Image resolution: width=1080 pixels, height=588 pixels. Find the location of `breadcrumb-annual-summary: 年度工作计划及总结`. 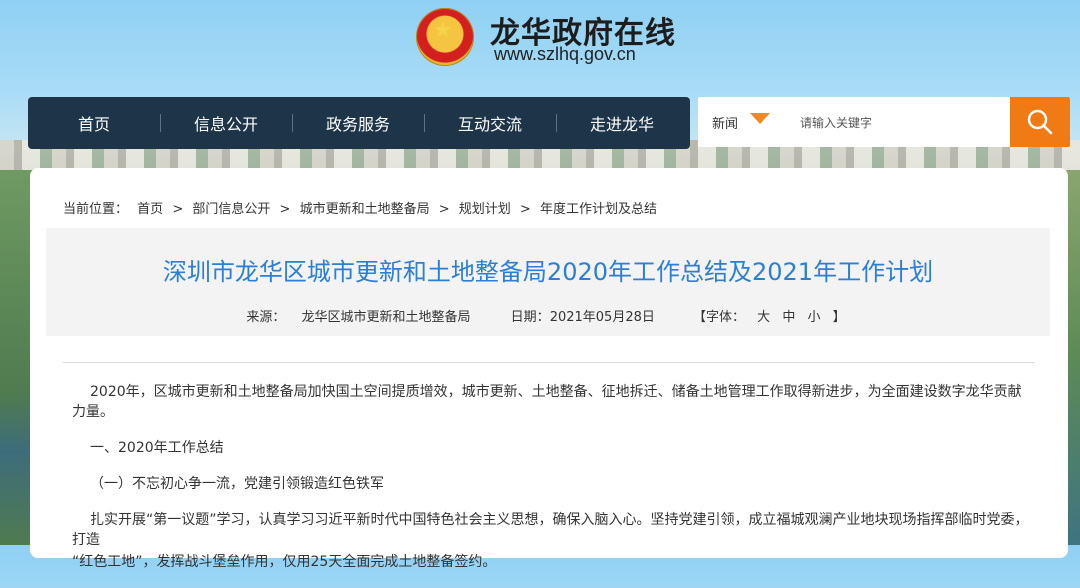

breadcrumb-annual-summary: 年度工作计划及总结 is located at coordinates (598, 209).